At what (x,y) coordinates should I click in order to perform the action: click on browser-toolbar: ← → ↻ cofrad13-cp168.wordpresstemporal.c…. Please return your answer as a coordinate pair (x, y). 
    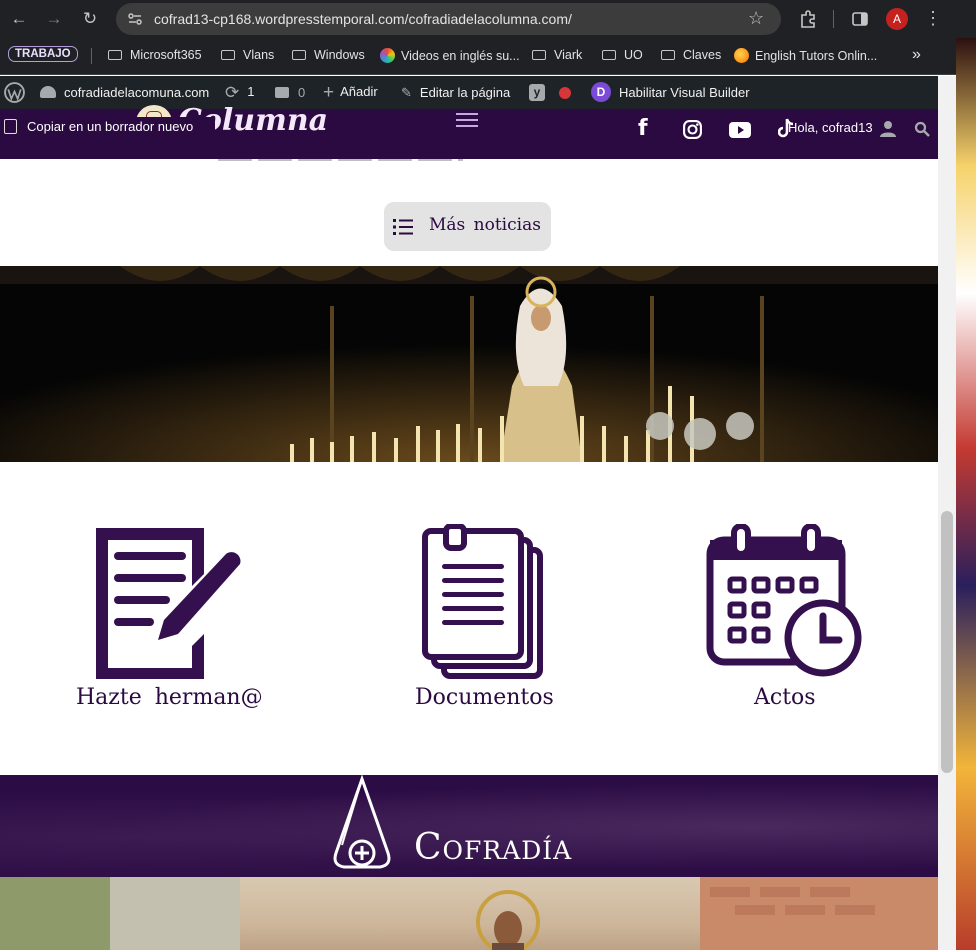
    Looking at the image, I should click on (488, 19).